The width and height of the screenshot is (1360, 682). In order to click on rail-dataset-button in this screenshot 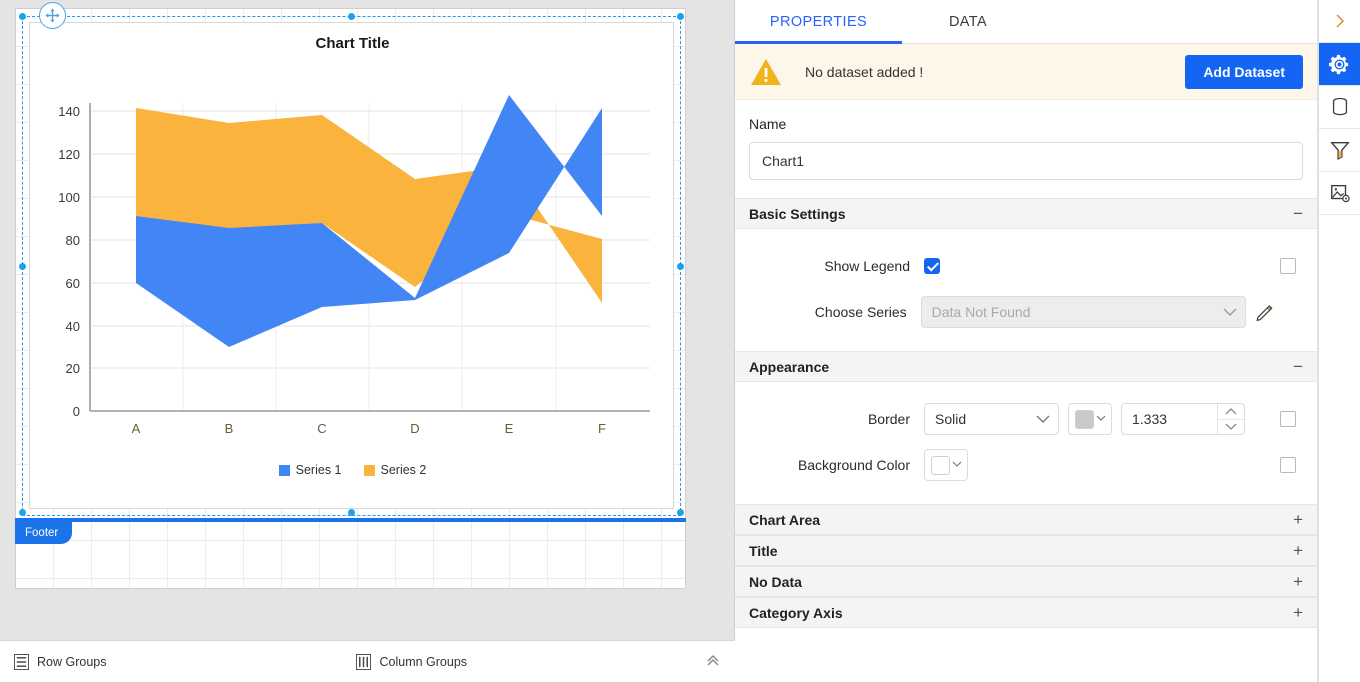, I will do `click(1339, 107)`.